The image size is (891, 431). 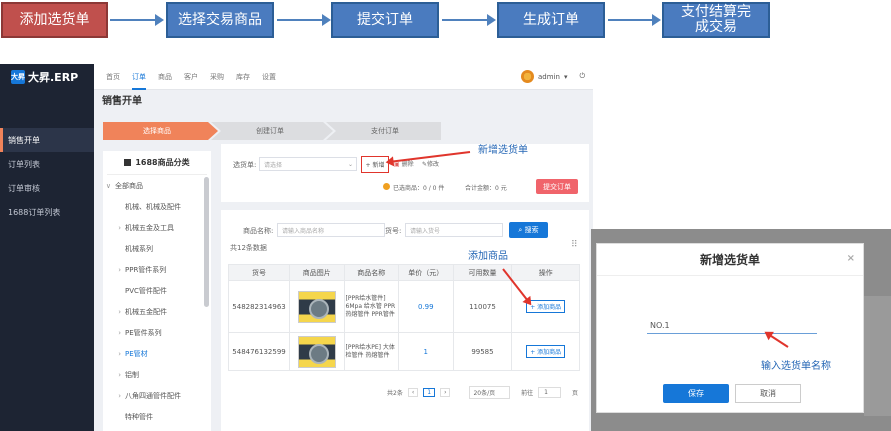 I want to click on chevron-down-icon: ▾, so click(x=565, y=76).